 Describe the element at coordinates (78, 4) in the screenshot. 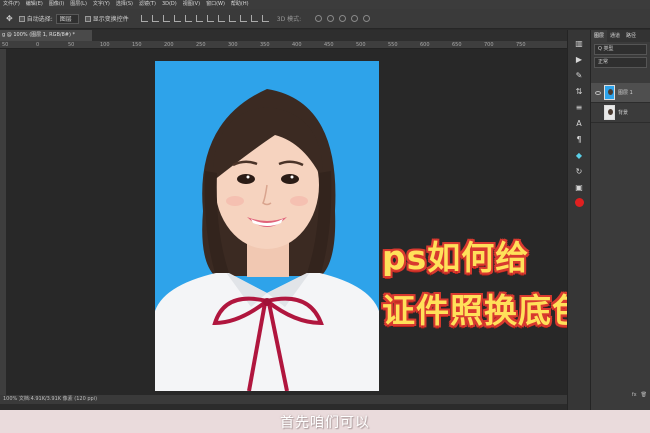

I see `menu-layer: 图层(L)` at that location.